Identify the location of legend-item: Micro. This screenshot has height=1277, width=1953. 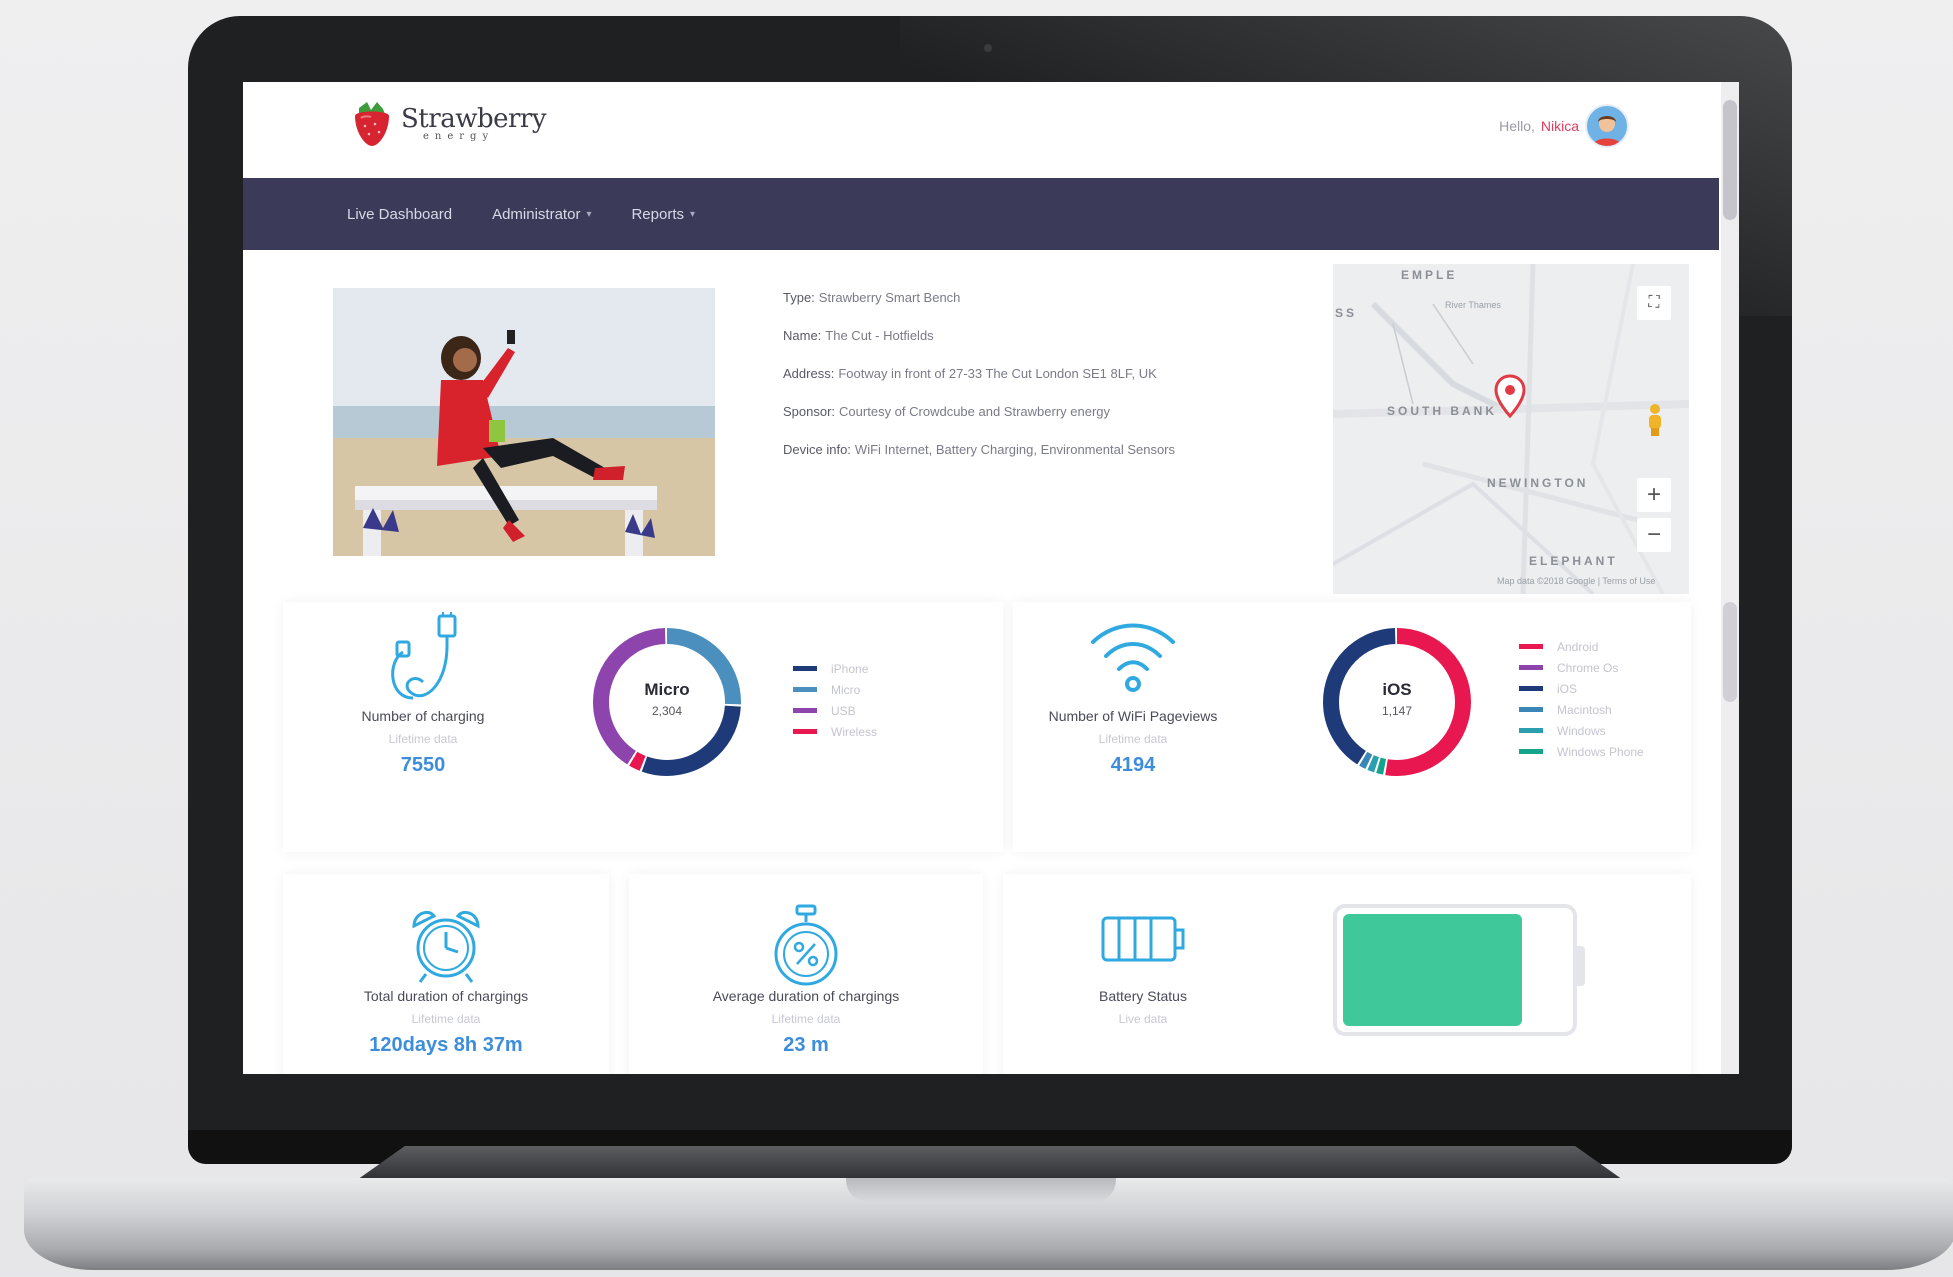
(835, 689).